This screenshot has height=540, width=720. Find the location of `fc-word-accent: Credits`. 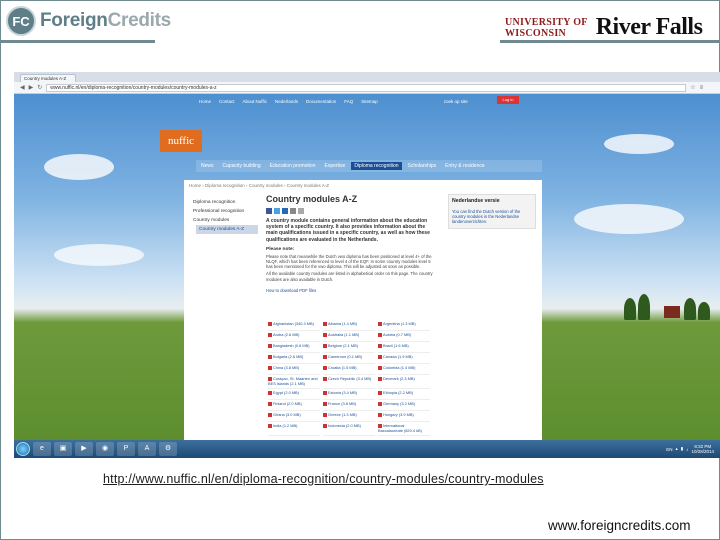

fc-word-accent: Credits is located at coordinates (139, 20).